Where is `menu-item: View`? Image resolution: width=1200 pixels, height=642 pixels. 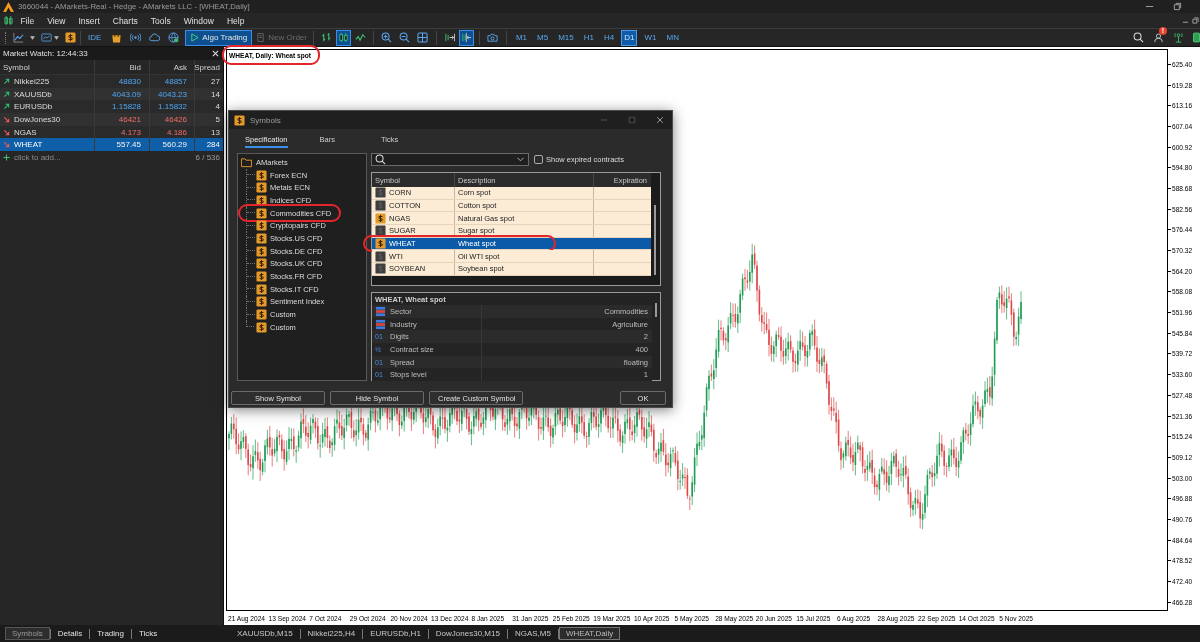 menu-item: View is located at coordinates (56, 20).